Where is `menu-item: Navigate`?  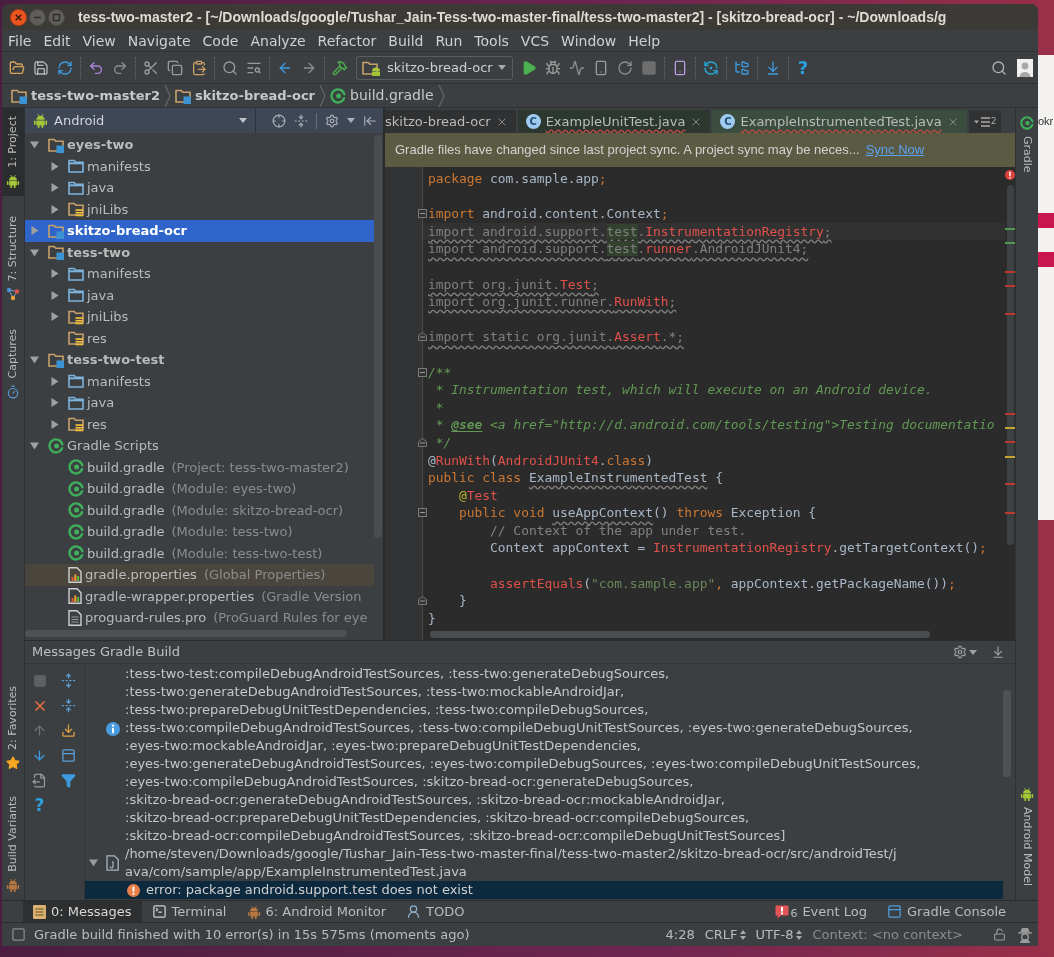 menu-item: Navigate is located at coordinates (159, 40).